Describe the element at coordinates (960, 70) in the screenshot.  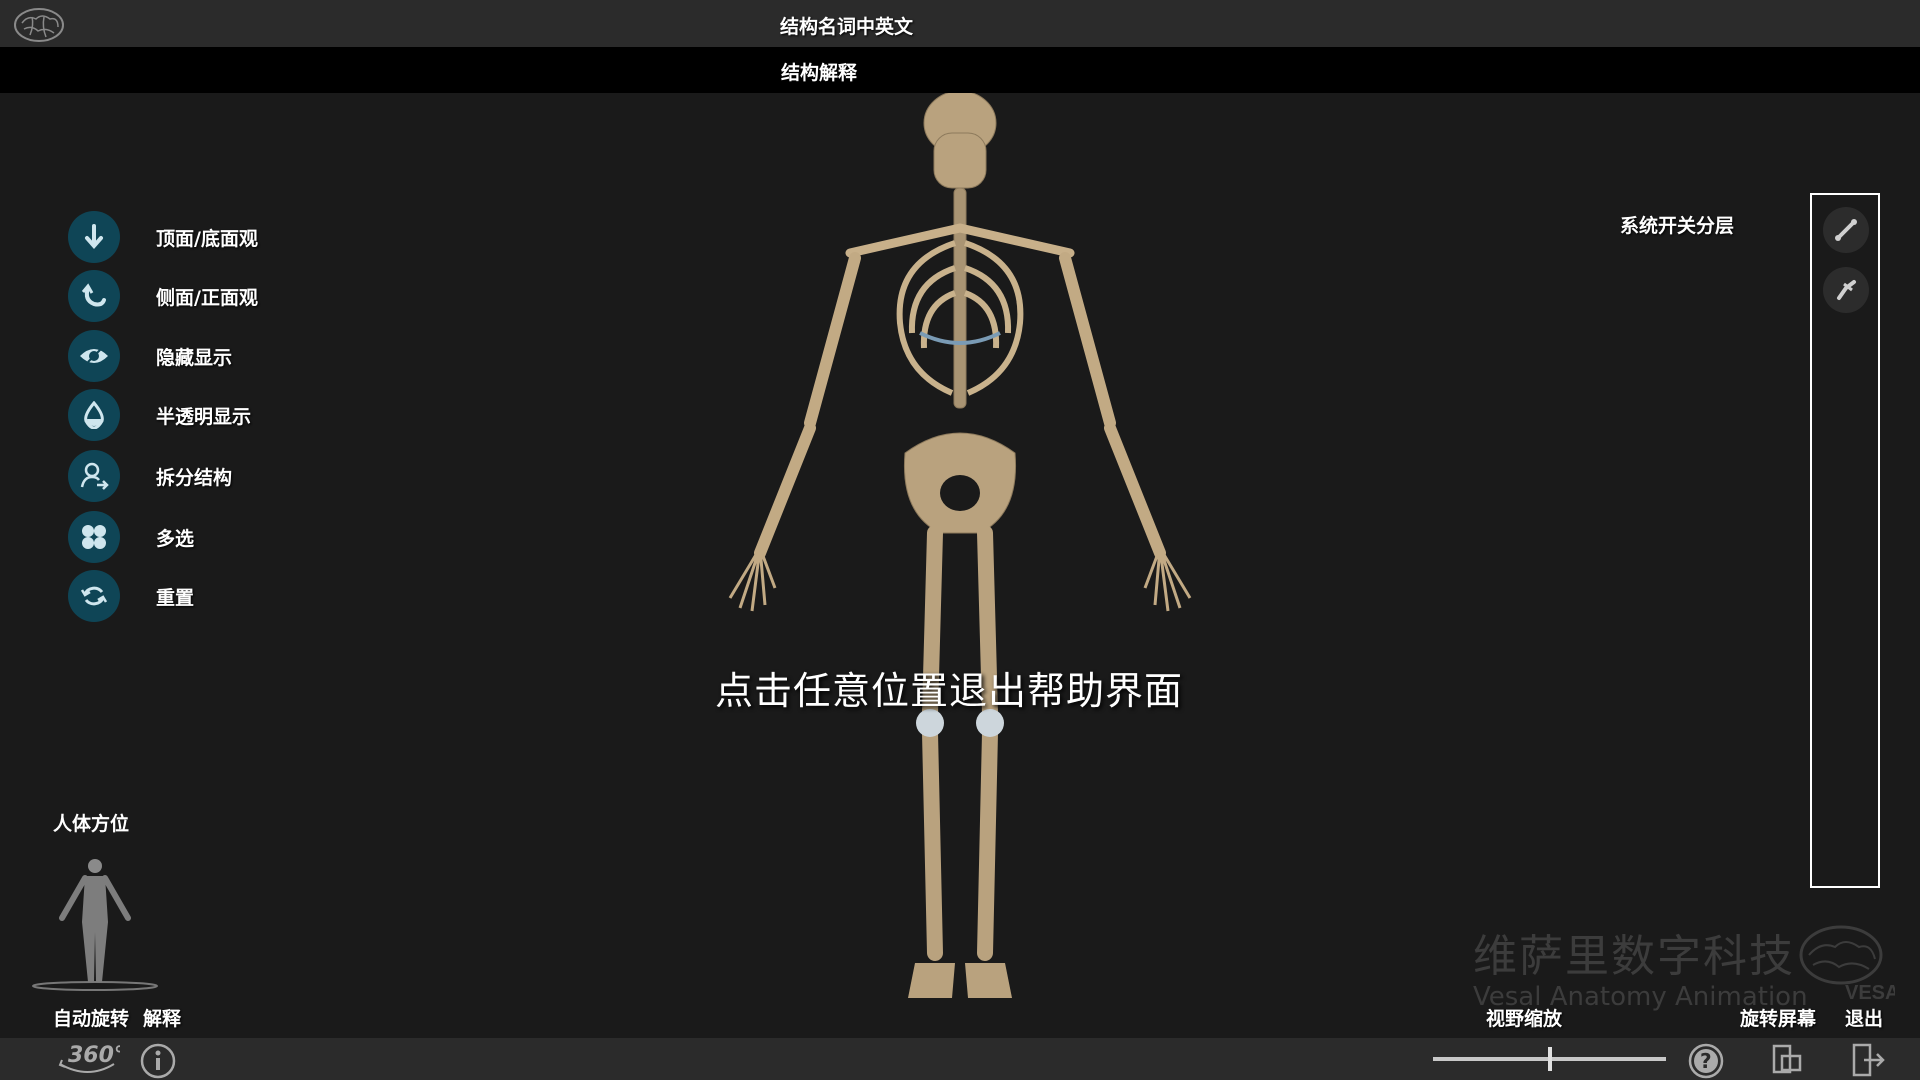
I see `sub-bar: 结构解释` at that location.